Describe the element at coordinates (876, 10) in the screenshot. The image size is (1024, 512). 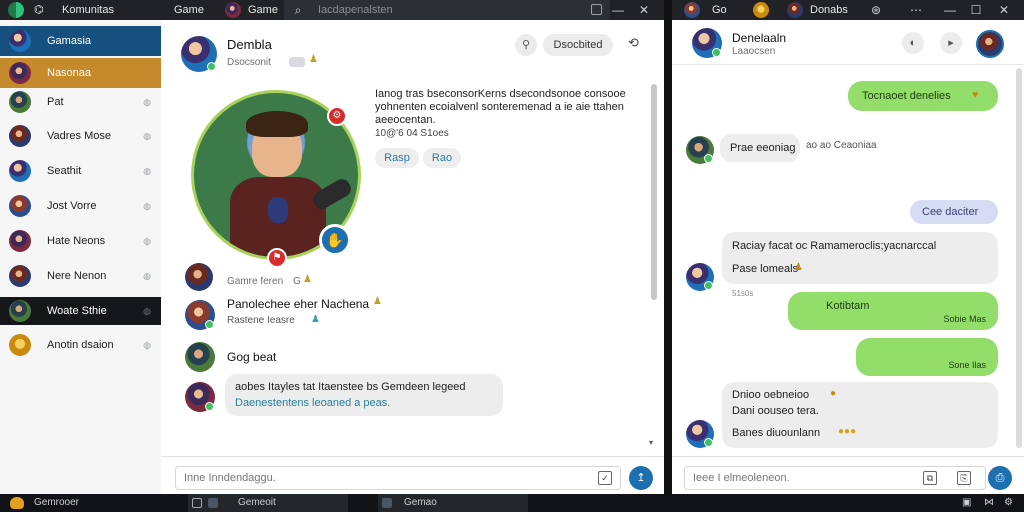
I see `settings-icon: ⊛` at that location.